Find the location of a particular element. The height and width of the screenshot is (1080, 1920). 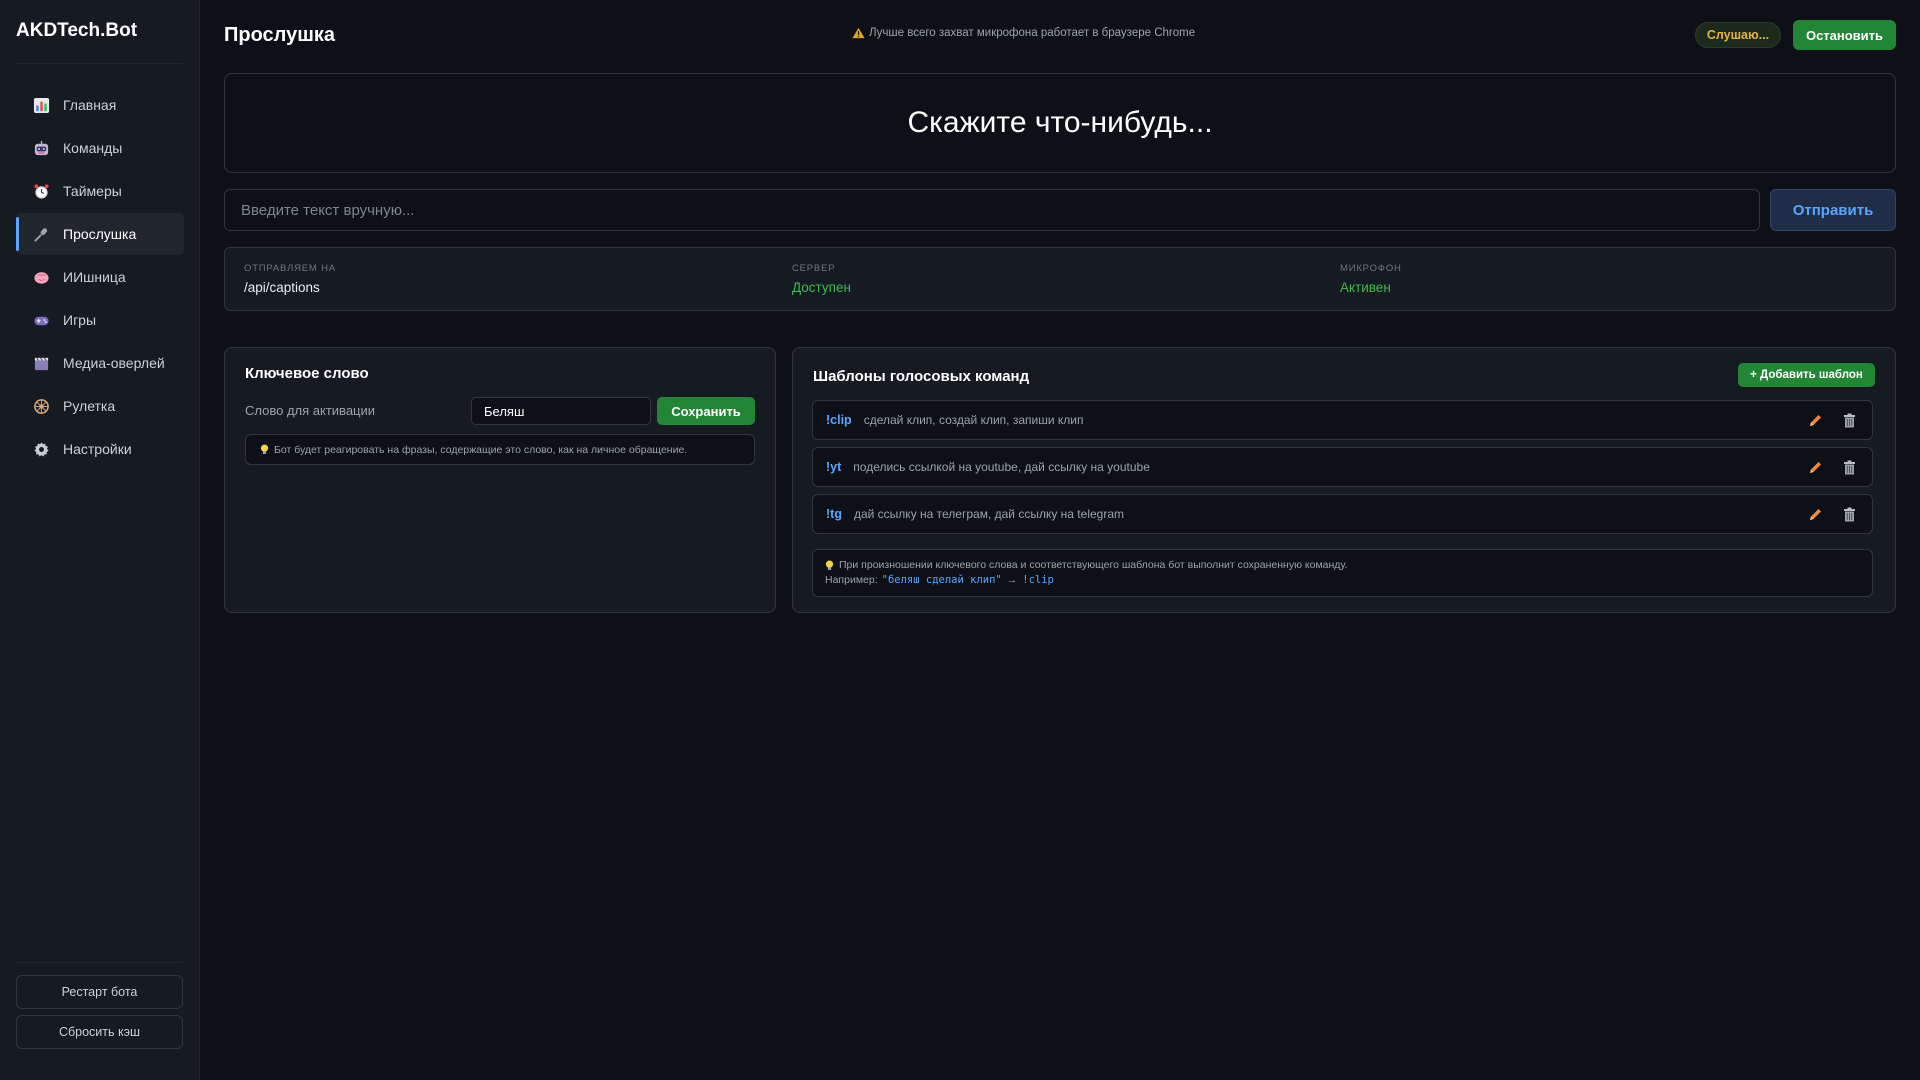

template-phrases: сделай клип, создай клип, запиши клип is located at coordinates (973, 420).